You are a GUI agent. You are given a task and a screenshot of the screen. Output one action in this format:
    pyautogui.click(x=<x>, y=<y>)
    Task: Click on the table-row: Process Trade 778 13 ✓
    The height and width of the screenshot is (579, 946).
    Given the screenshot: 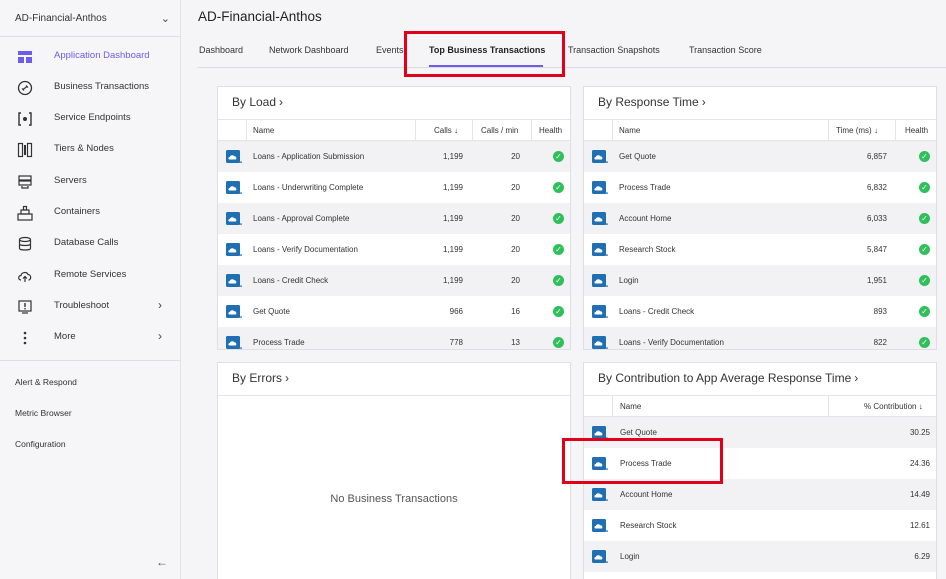 What is the action you would take?
    pyautogui.click(x=394, y=338)
    